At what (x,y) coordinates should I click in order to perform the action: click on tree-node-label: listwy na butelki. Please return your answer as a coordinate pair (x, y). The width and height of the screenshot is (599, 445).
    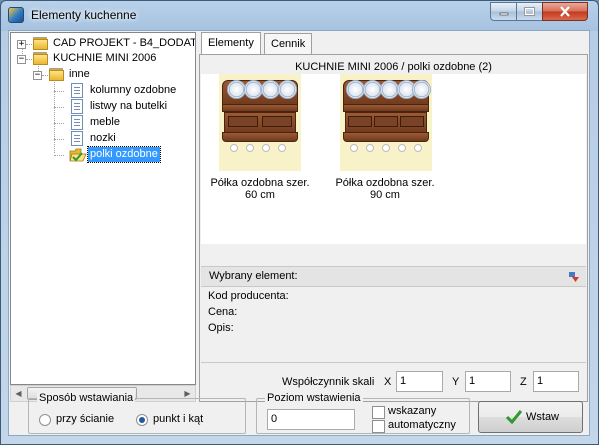
    Looking at the image, I should click on (129, 106).